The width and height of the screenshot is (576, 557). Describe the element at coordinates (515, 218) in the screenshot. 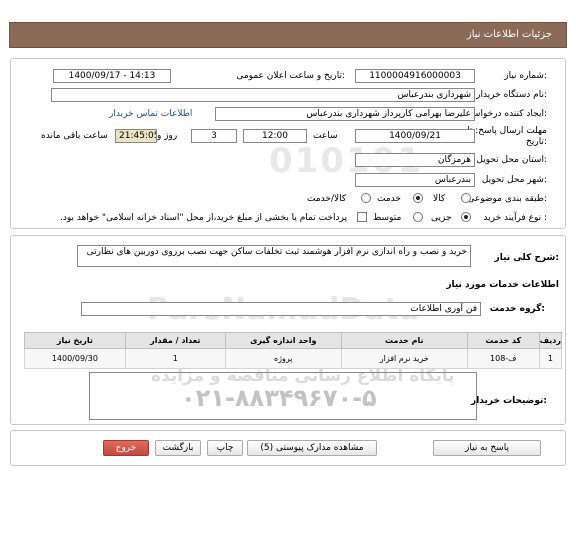

I see `process-label: نوع فرآیند خرید :` at that location.